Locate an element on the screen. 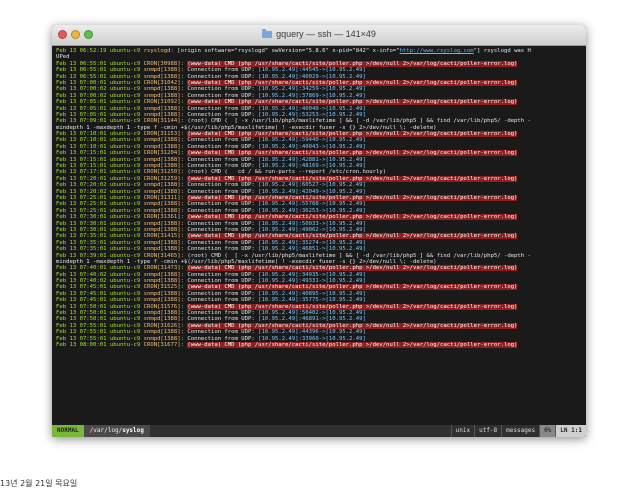 This screenshot has width=638, height=491. line-col: 1:1 is located at coordinates (576, 430).